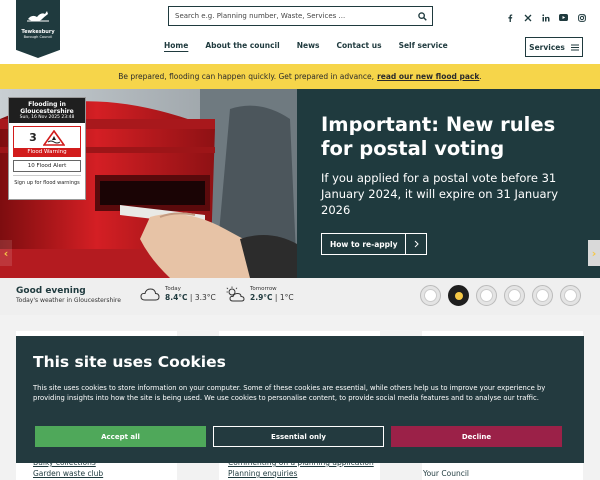 This screenshot has height=480, width=600. What do you see at coordinates (527, 17) in the screenshot?
I see `x-icon` at bounding box center [527, 17].